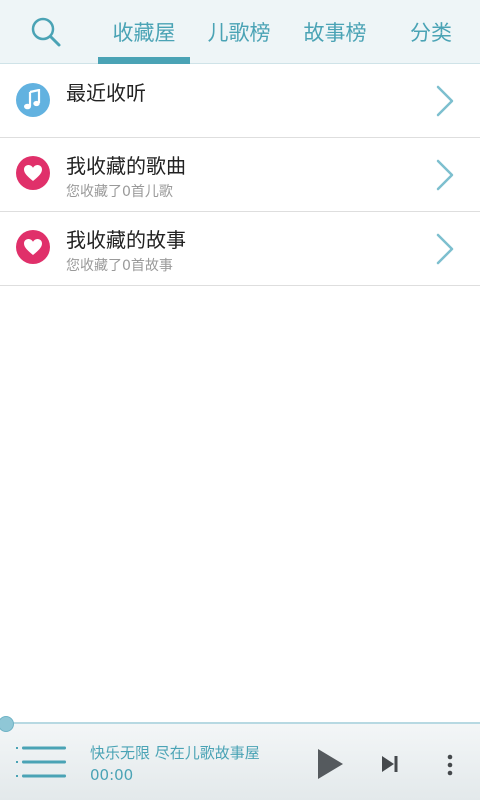  Describe the element at coordinates (33, 100) in the screenshot. I see `music-note-icon` at that location.